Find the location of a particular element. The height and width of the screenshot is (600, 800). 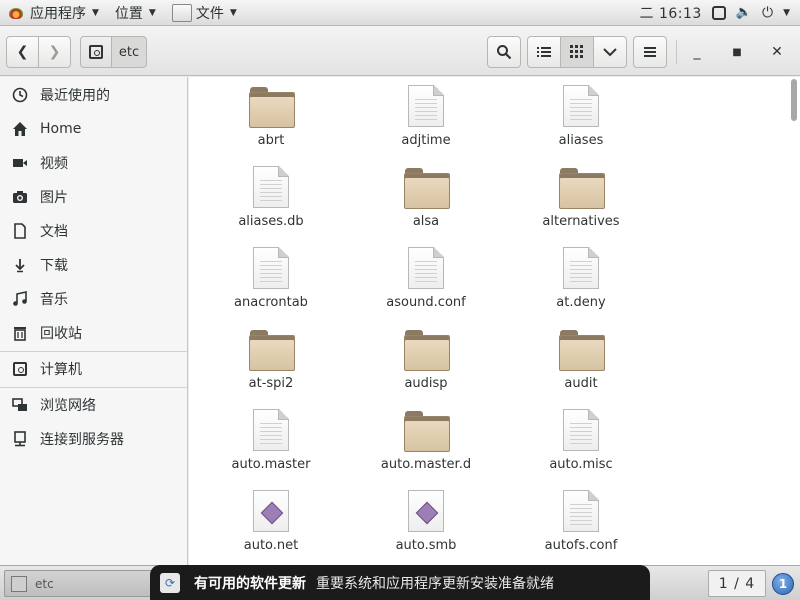

file-item: aliases is located at coordinates (581, 119).